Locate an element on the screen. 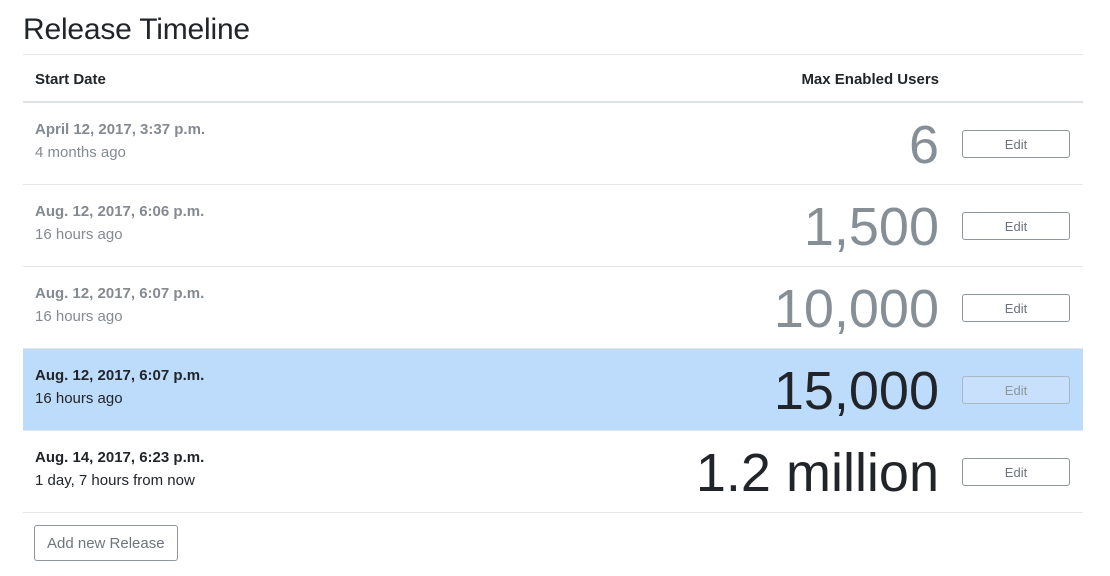 This screenshot has width=1110, height=576. column-header-max-users: Max Enabled Users is located at coordinates (870, 79).